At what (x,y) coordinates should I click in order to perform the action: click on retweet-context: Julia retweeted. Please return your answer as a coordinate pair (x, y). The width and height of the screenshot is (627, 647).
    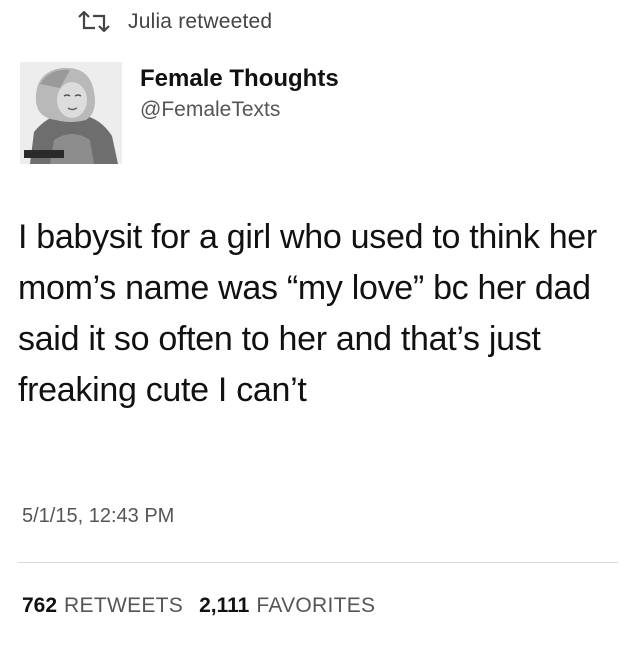
    Looking at the image, I should click on (174, 22).